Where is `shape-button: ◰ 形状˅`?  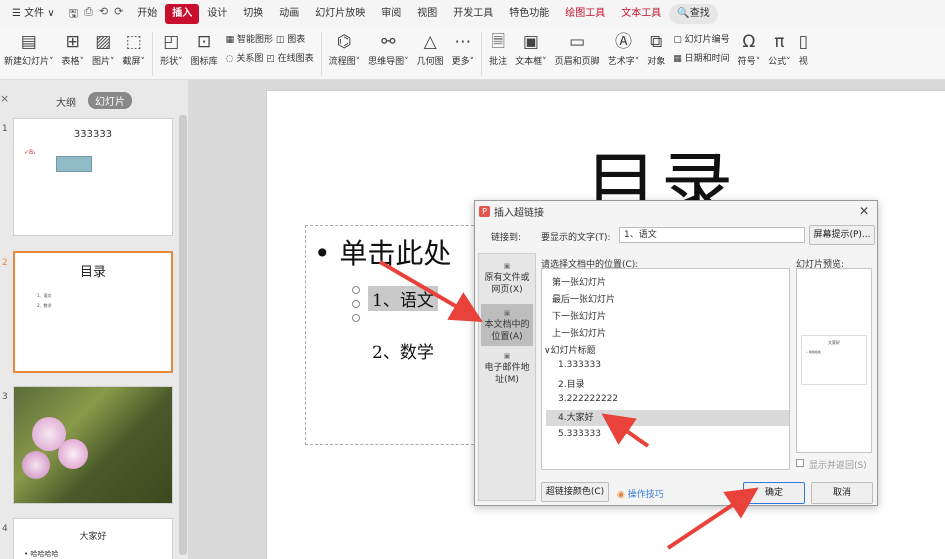
shape-button: ◰ 形状˅ is located at coordinates (171, 48).